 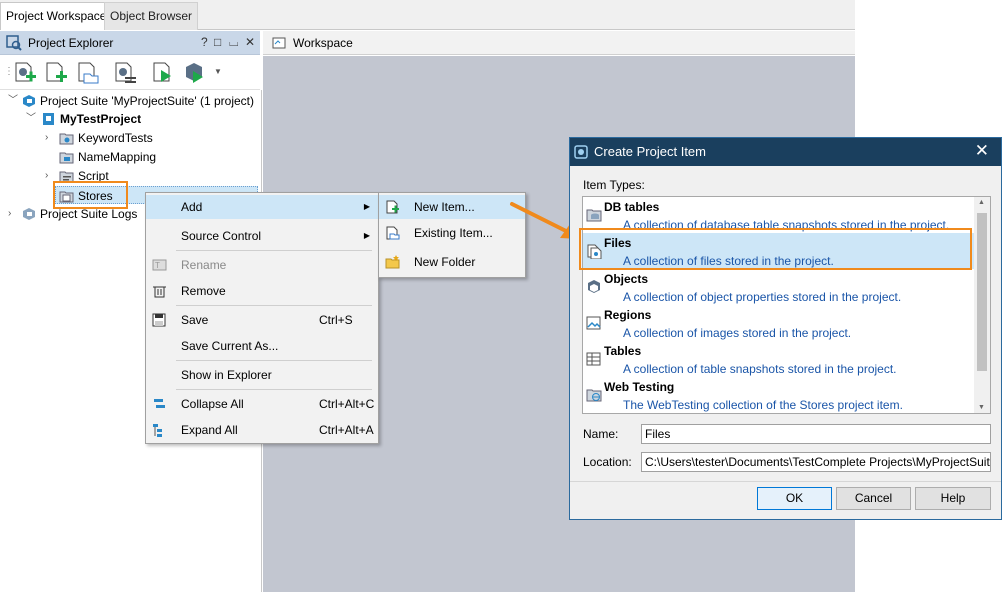 What do you see at coordinates (71, 43) in the screenshot?
I see `project-explorer-title: Project Explorer` at bounding box center [71, 43].